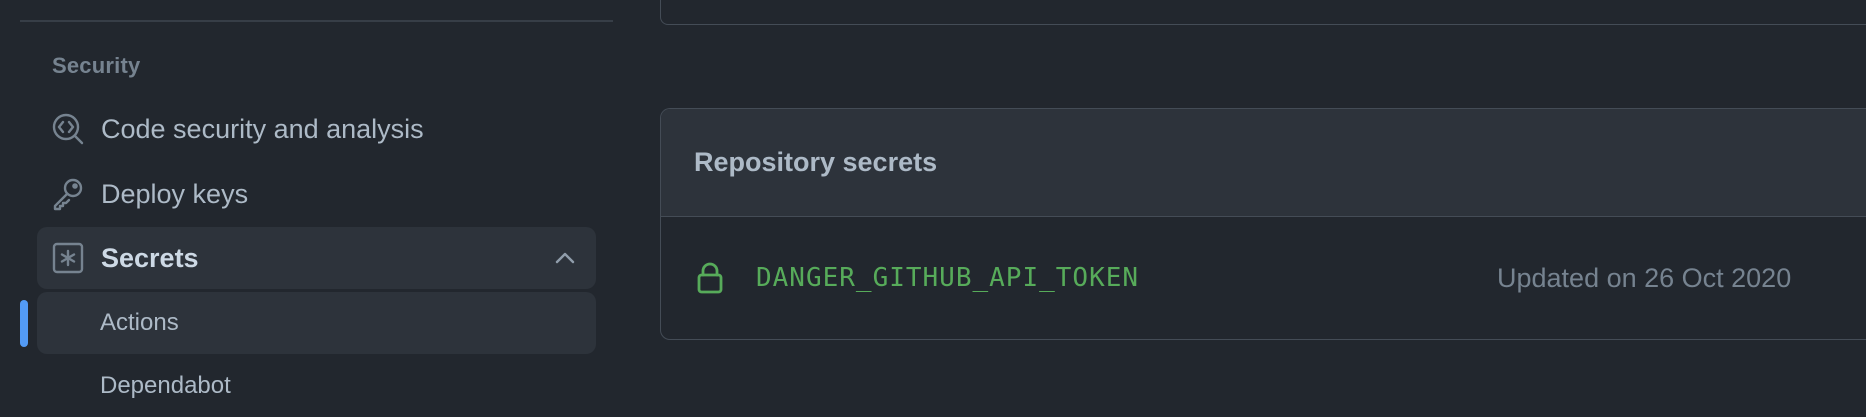 The height and width of the screenshot is (417, 1866). What do you see at coordinates (1644, 277) in the screenshot?
I see `secret-updated-date: Updated on 26 Oct 2020` at bounding box center [1644, 277].